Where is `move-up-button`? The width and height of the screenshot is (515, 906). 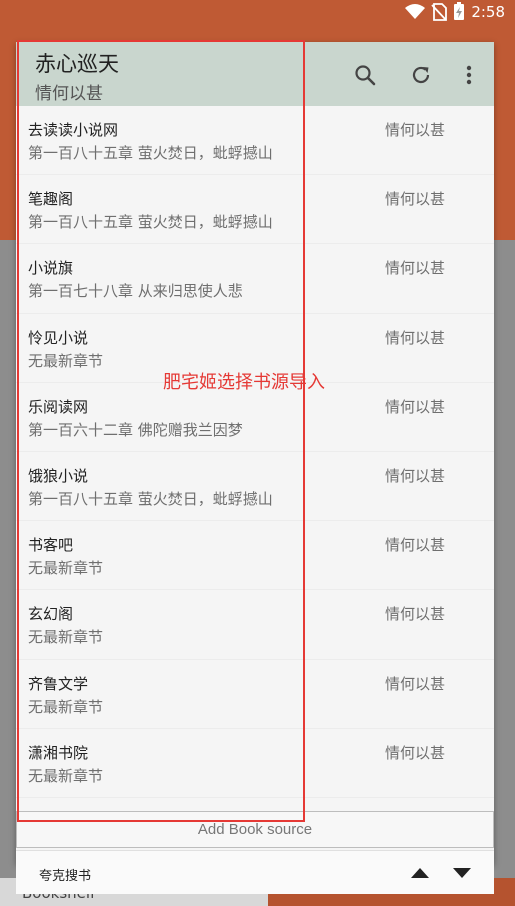
move-up-button is located at coordinates (420, 873).